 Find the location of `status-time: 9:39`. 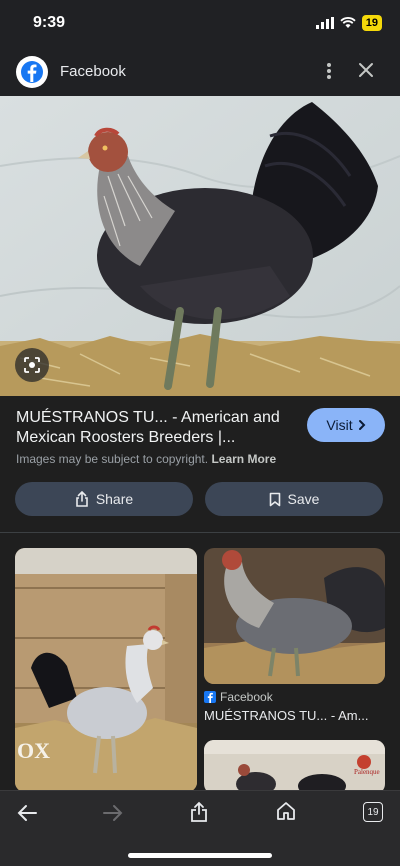

status-time: 9:39 is located at coordinates (49, 22).